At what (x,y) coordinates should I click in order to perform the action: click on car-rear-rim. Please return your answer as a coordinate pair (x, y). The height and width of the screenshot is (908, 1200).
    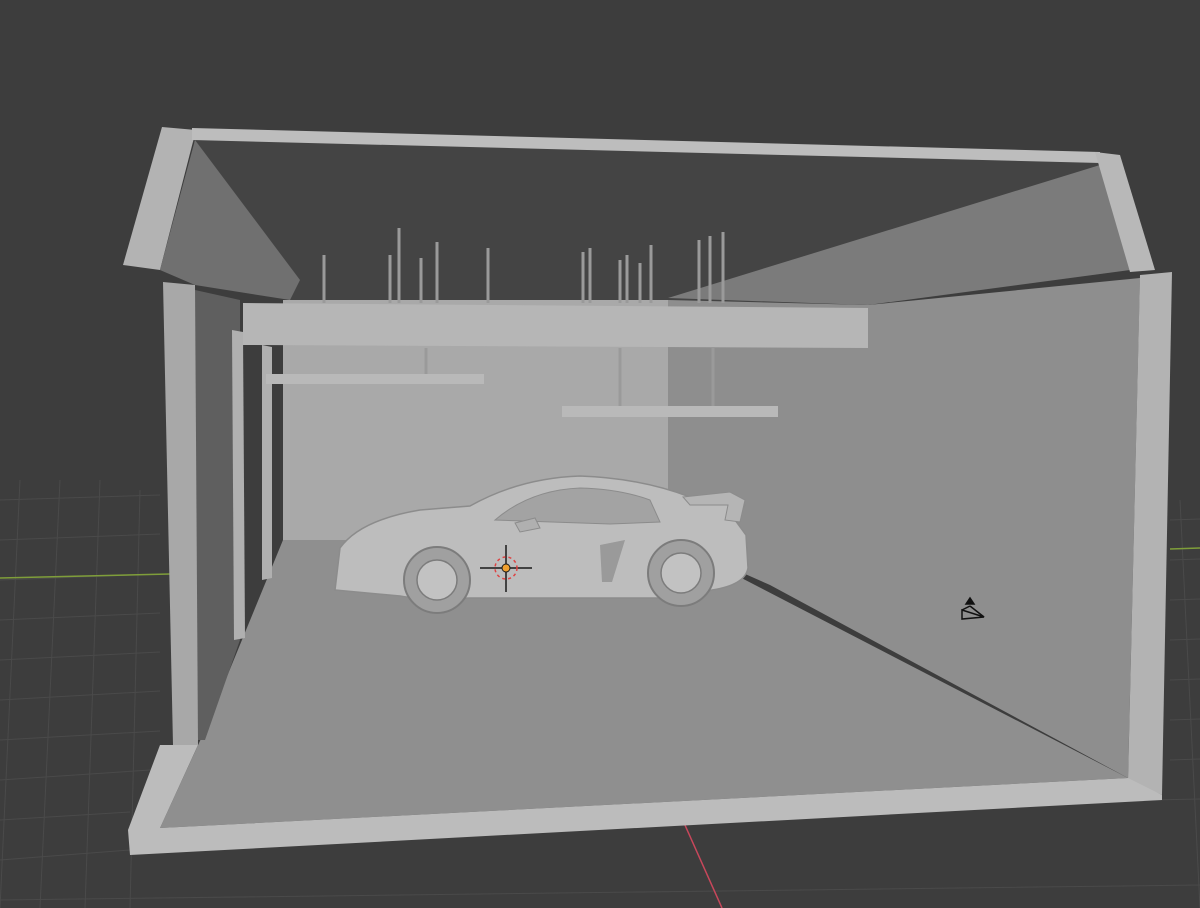
    Looking at the image, I should click on (681, 573).